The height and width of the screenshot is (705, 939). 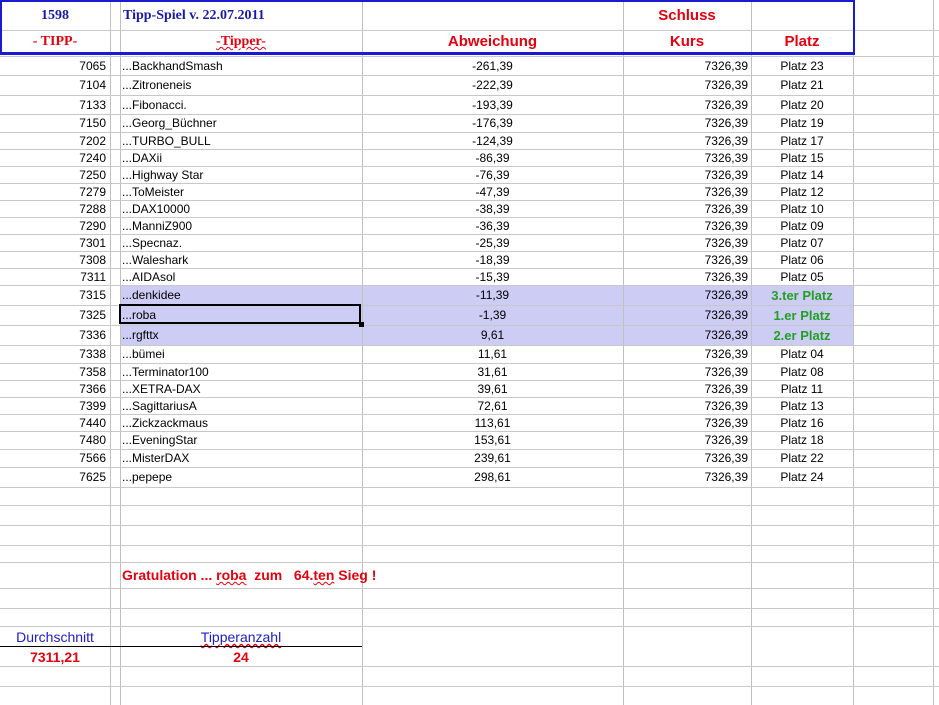 What do you see at coordinates (492, 440) in the screenshot?
I see `deviation-value: 153,61` at bounding box center [492, 440].